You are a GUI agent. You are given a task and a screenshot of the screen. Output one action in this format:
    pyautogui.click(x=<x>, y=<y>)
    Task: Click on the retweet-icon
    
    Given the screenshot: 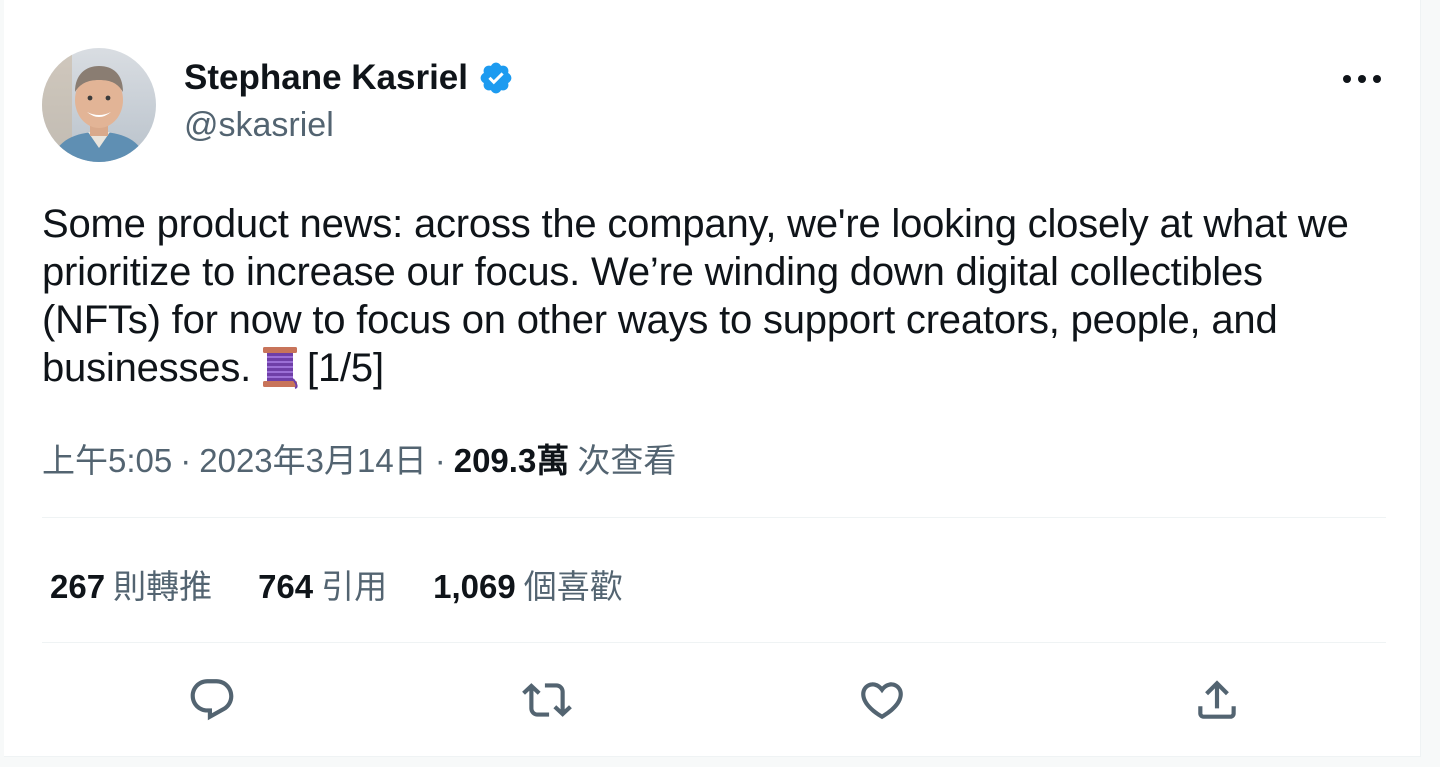 What is the action you would take?
    pyautogui.click(x=547, y=700)
    